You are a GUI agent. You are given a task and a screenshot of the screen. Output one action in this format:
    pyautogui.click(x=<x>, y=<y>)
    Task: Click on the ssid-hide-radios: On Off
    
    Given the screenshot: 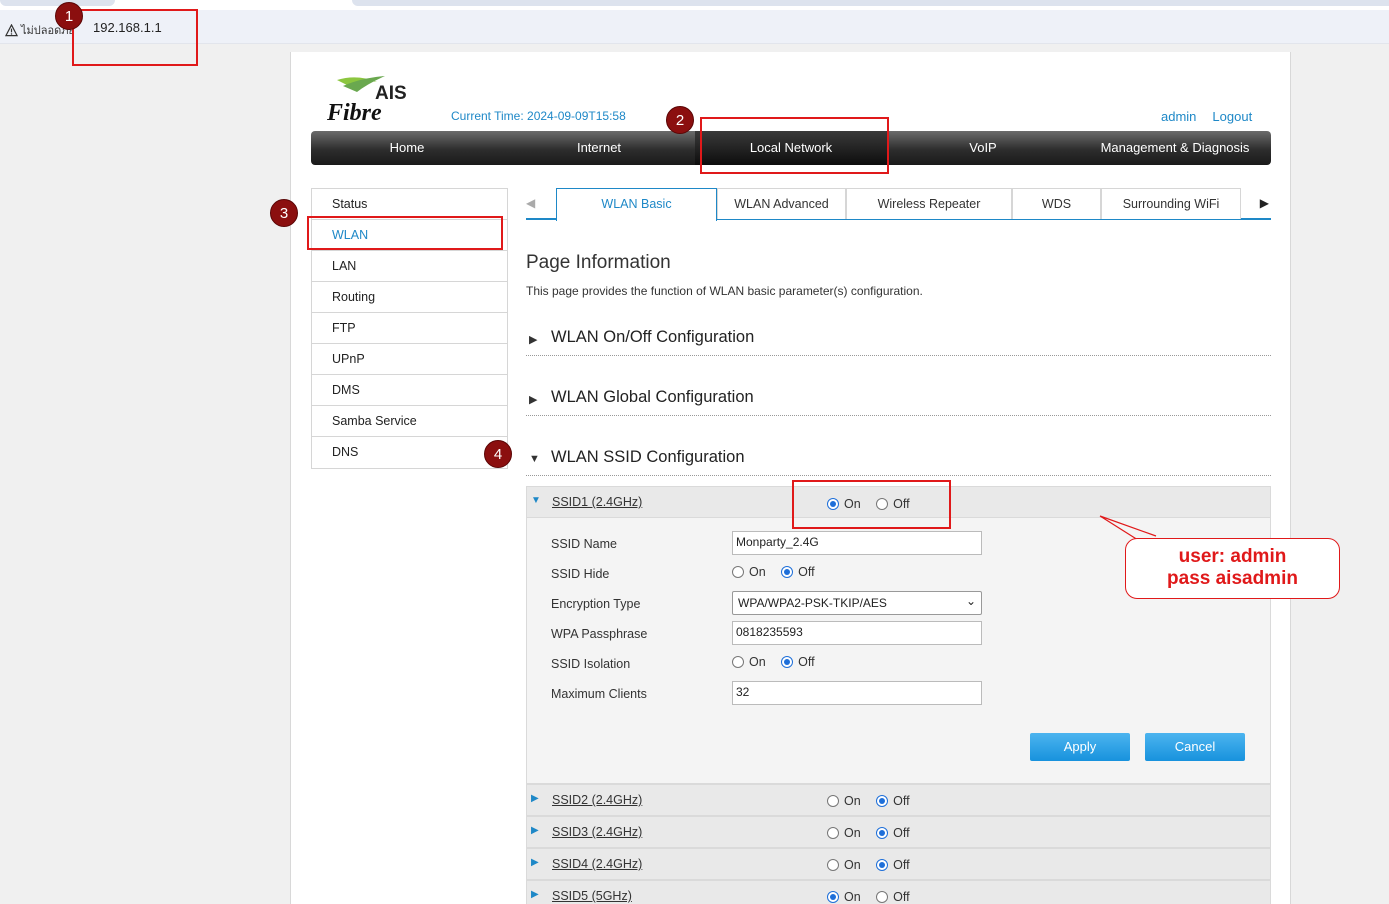 What is the action you would take?
    pyautogui.click(x=779, y=572)
    